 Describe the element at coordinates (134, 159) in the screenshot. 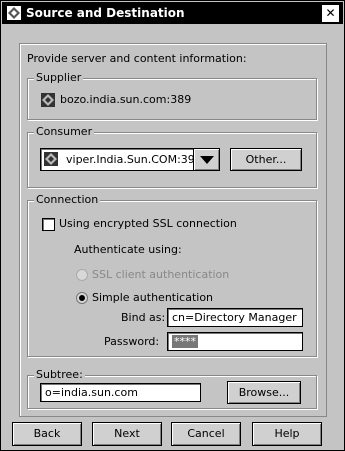

I see `consumer-selected-value: viper.India.Sun.COM:399` at that location.